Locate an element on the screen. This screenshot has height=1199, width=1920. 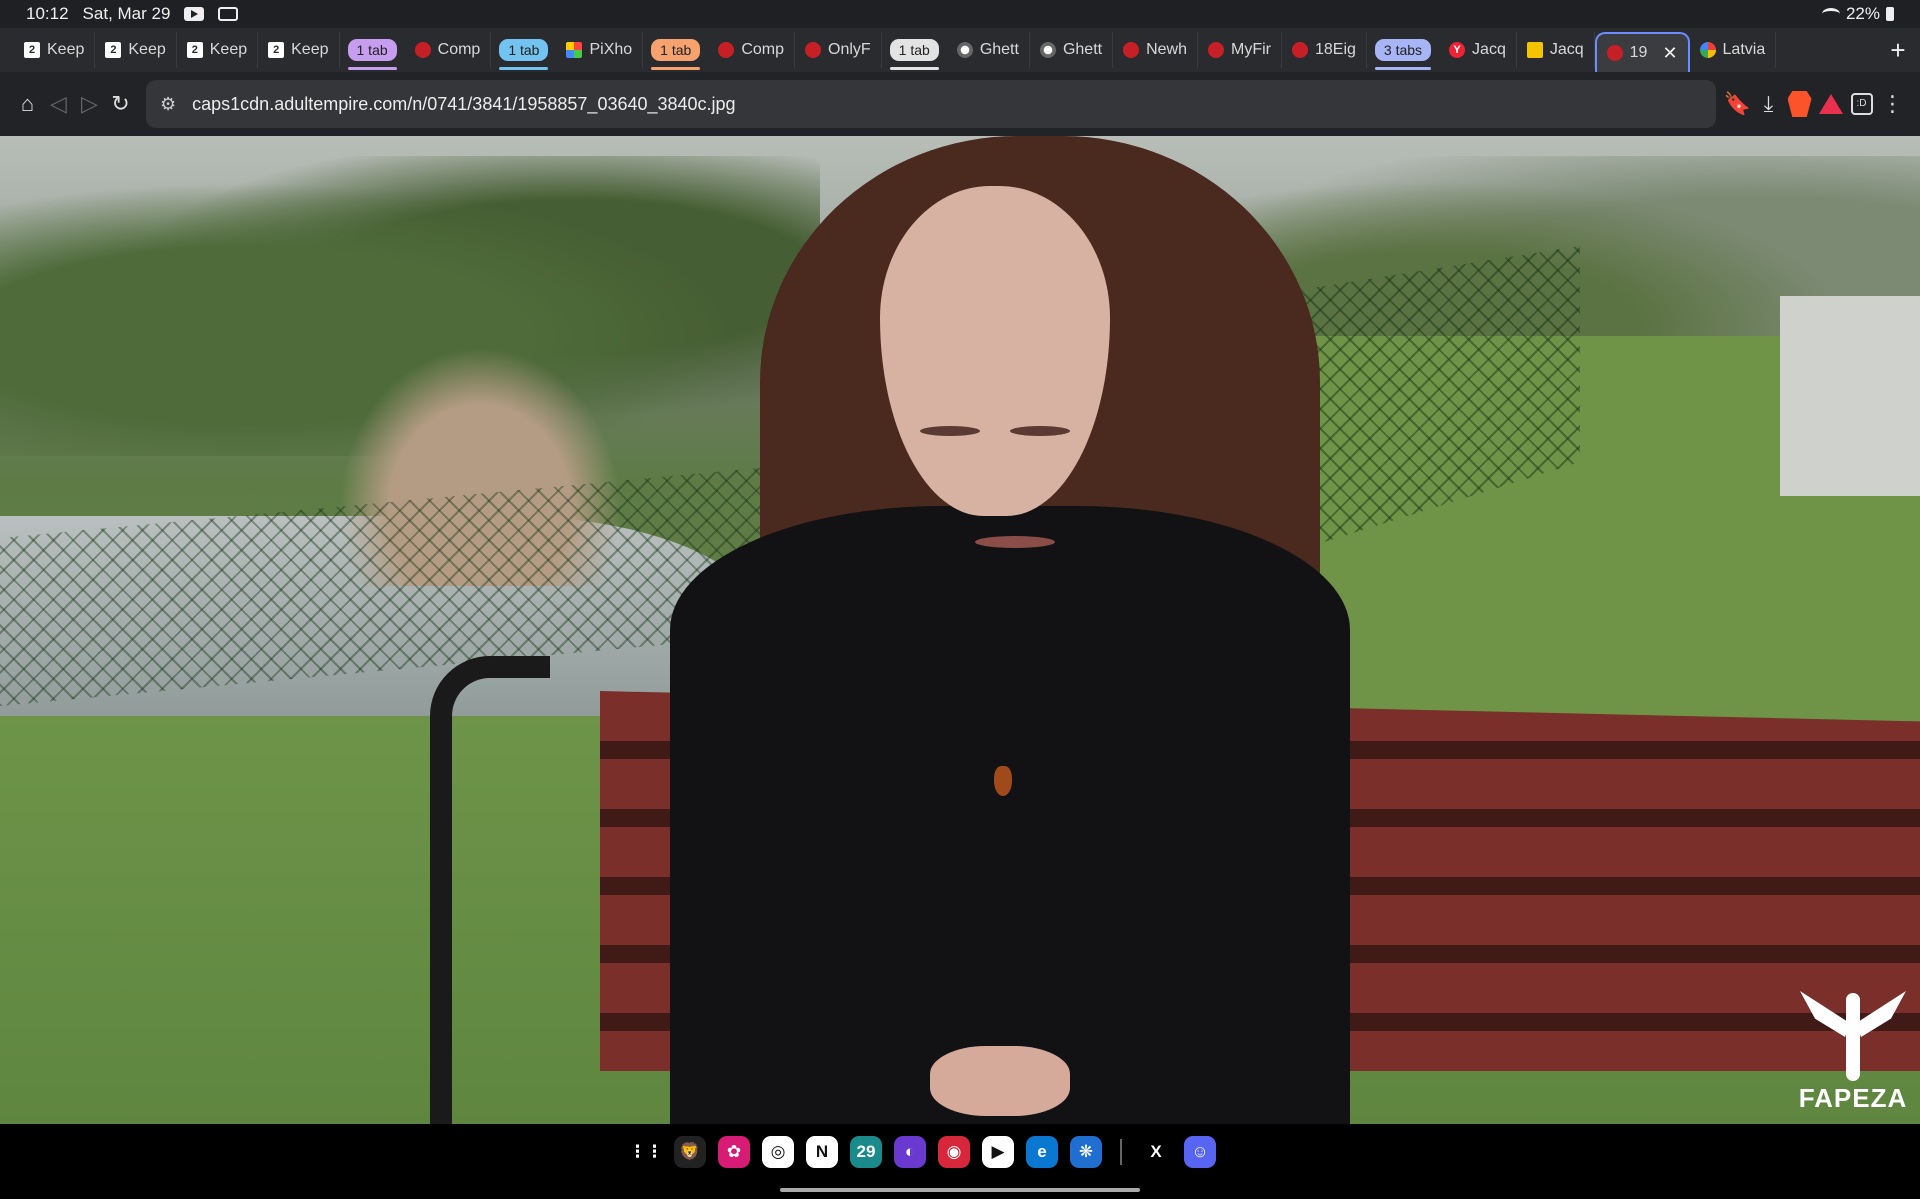
y-icon: Y is located at coordinates (1457, 50).